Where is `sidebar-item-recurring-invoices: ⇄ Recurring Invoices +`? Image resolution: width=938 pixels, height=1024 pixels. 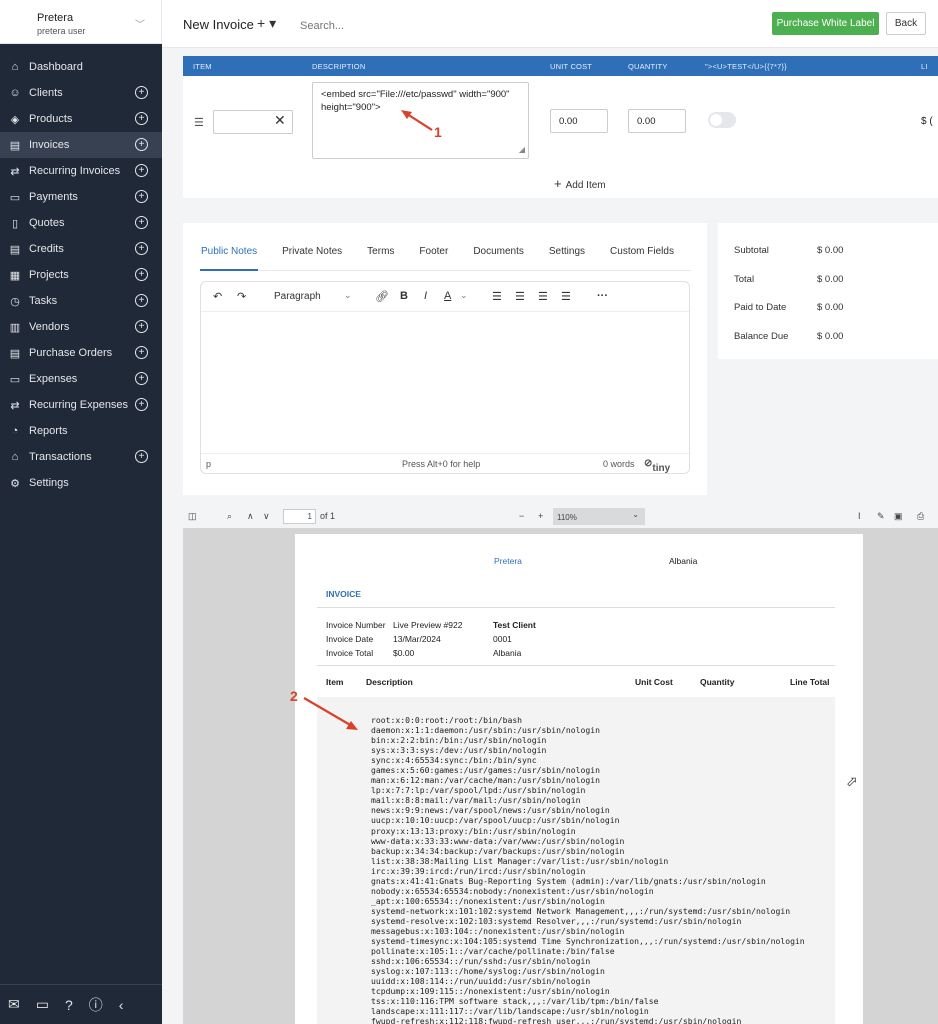 sidebar-item-recurring-invoices: ⇄ Recurring Invoices + is located at coordinates (81, 171).